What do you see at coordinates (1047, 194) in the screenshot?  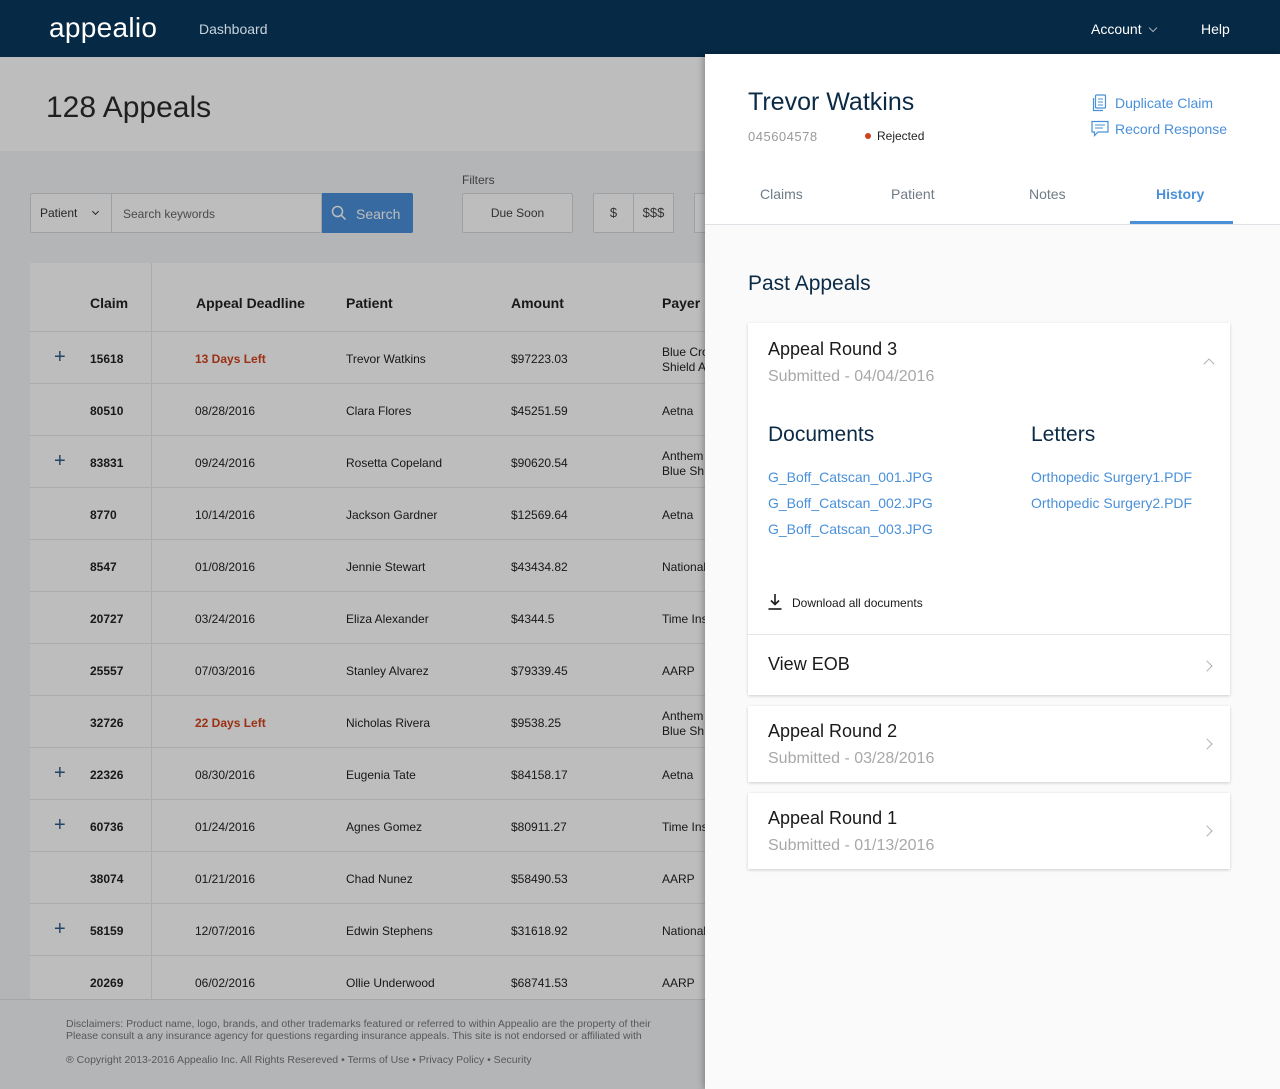 I see `tab-notes: Notes` at bounding box center [1047, 194].